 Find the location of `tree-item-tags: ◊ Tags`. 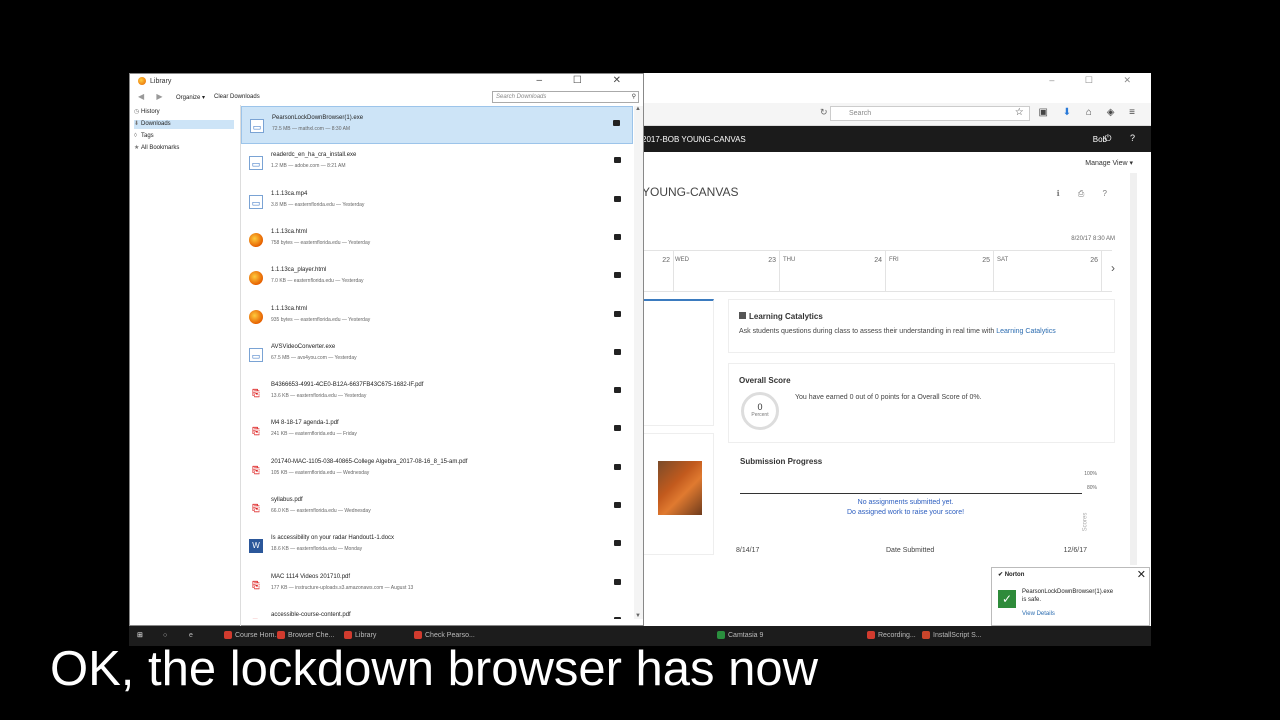

tree-item-tags: ◊ Tags is located at coordinates (144, 136).